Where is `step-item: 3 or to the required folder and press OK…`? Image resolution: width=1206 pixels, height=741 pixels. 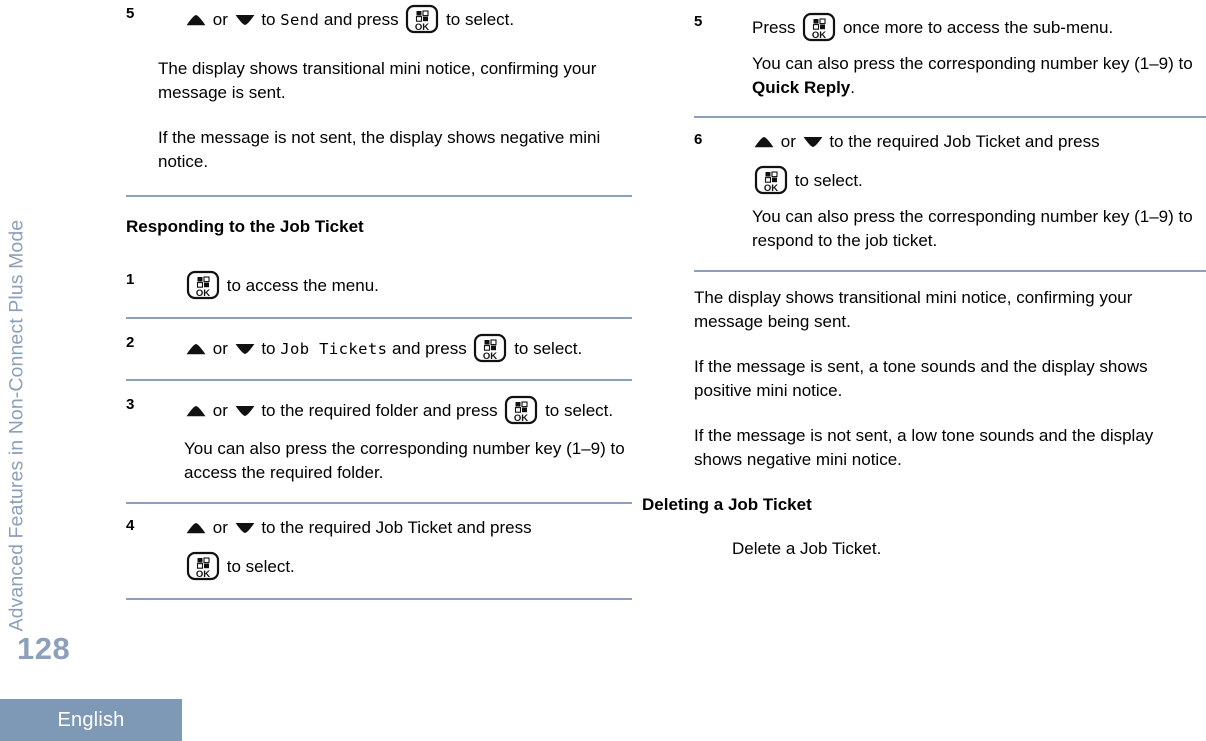 step-item: 3 or to the required folder and press OK… is located at coordinates (379, 440).